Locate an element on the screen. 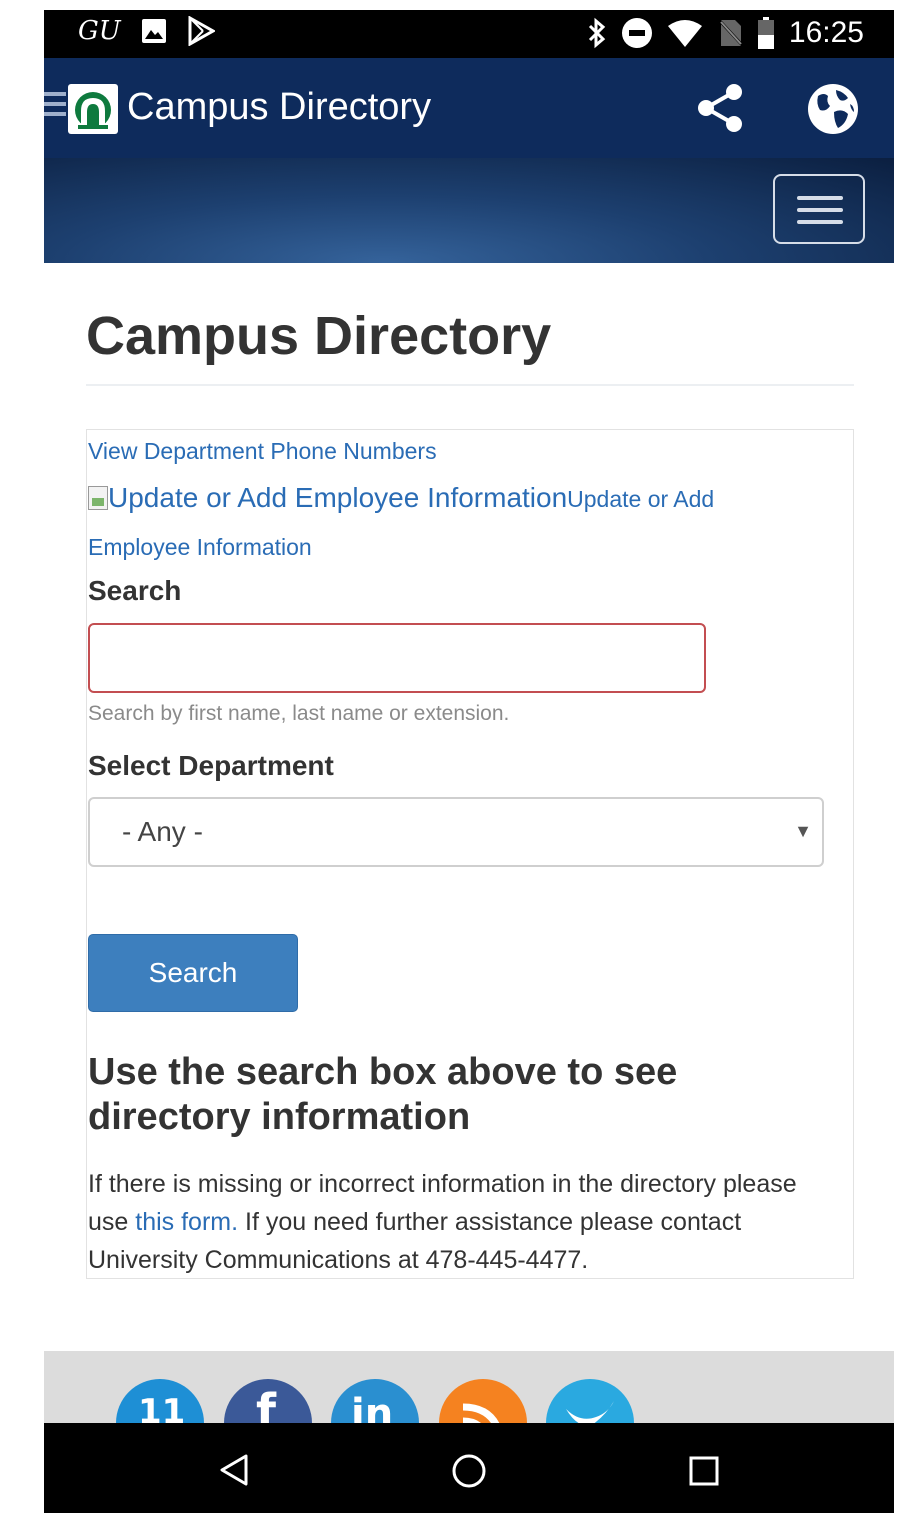  share-icon is located at coordinates (720, 108).